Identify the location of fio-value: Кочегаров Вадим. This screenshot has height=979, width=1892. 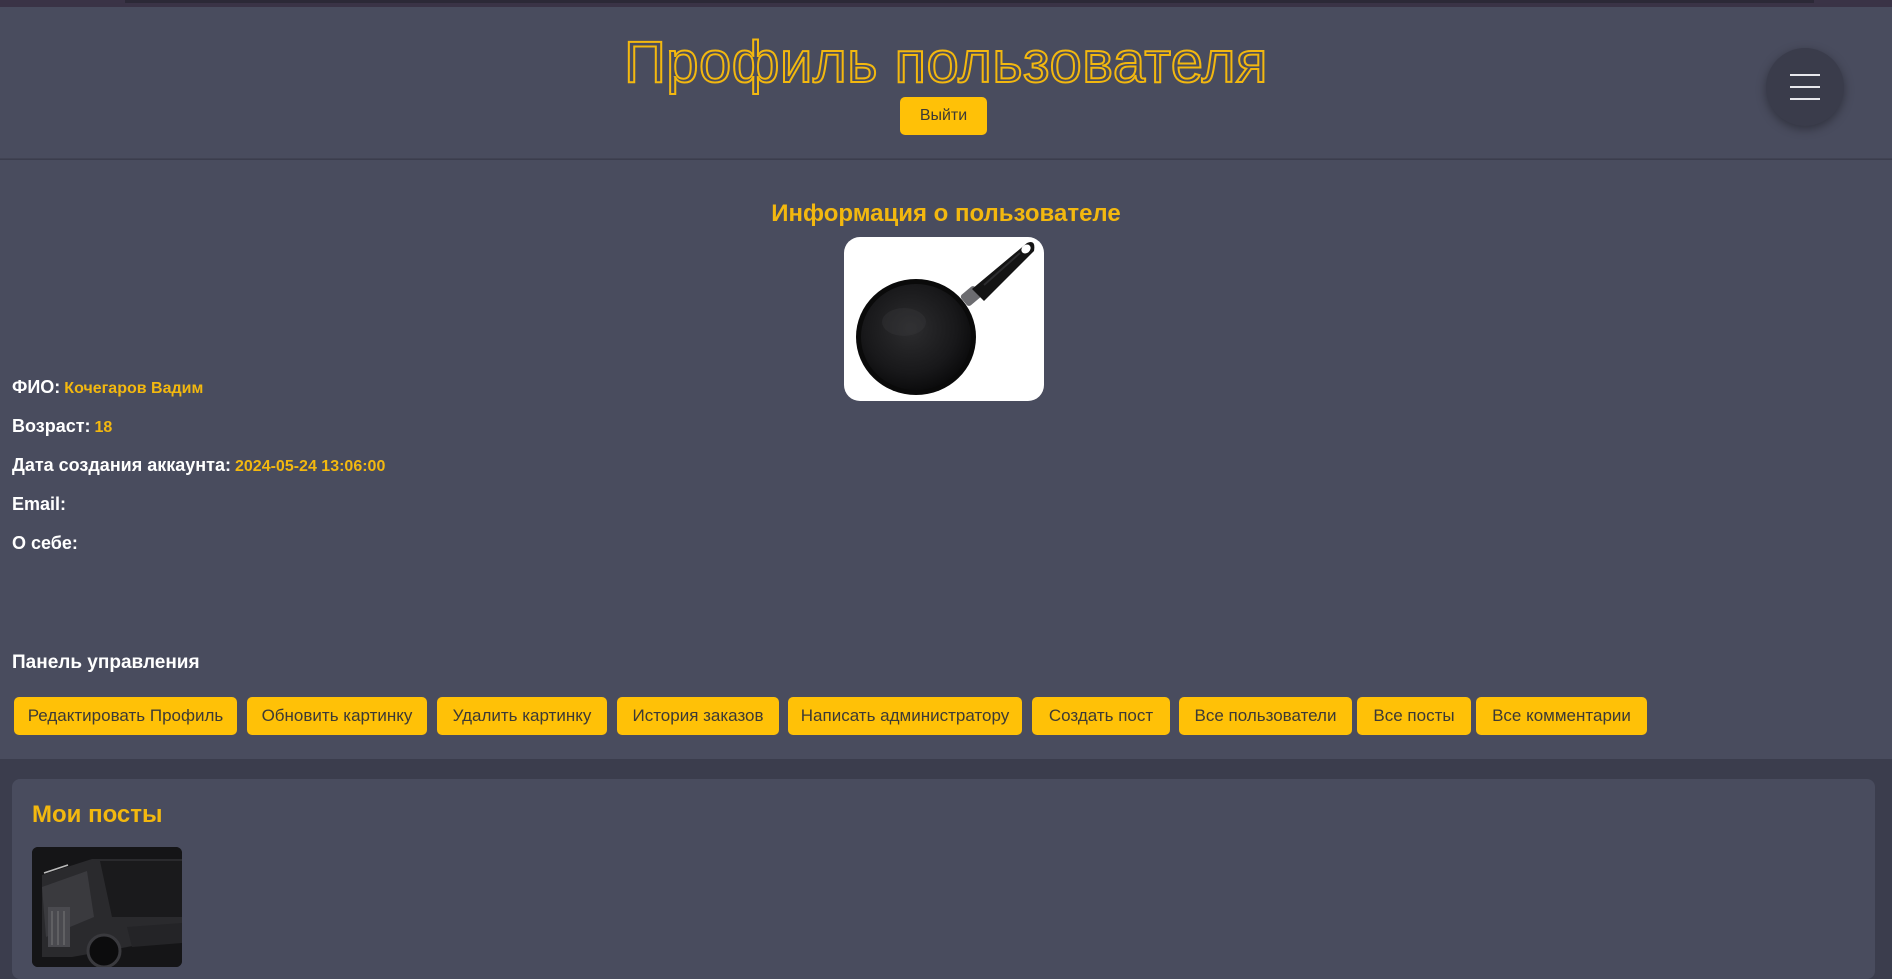
(134, 388).